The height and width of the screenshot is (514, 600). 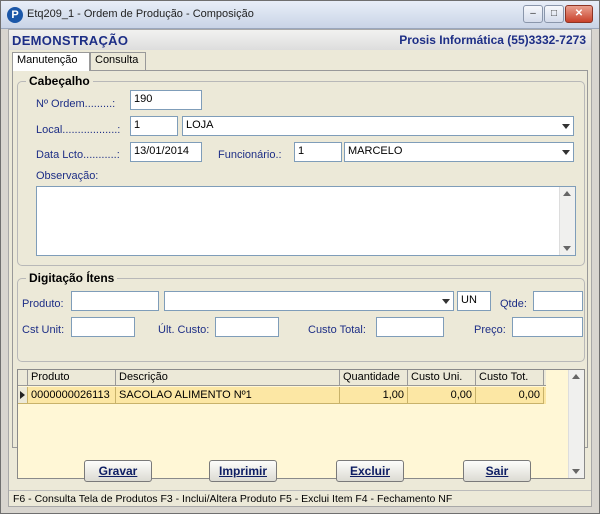 What do you see at coordinates (492, 40) in the screenshot?
I see `vendor-info: Prosis Informática (55)3332-7273` at bounding box center [492, 40].